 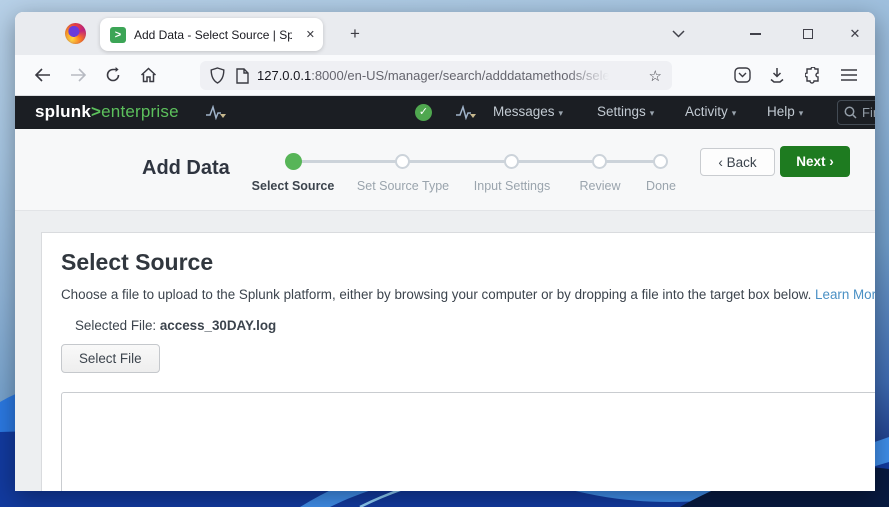 I want to click on bookmark-star-icon: ☆, so click(x=655, y=76).